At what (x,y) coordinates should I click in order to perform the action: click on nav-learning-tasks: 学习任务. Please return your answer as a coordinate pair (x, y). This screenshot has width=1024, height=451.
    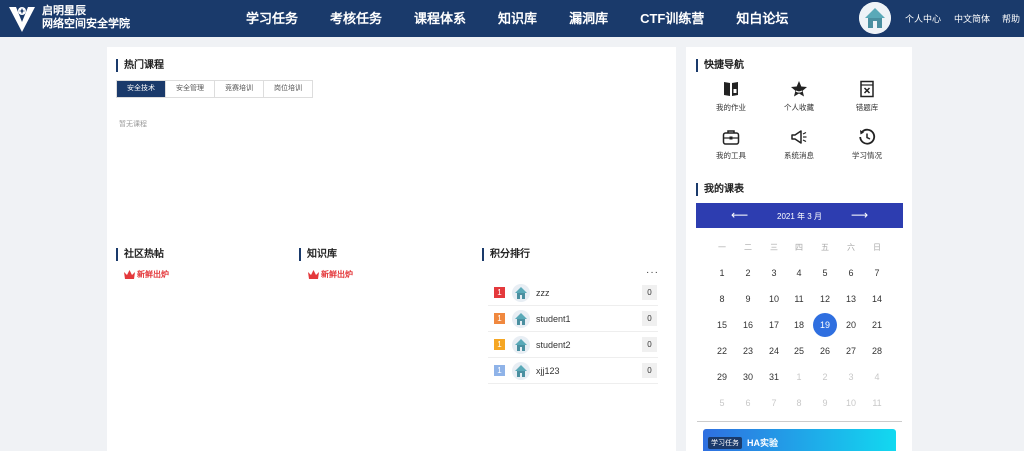
    Looking at the image, I should click on (272, 18).